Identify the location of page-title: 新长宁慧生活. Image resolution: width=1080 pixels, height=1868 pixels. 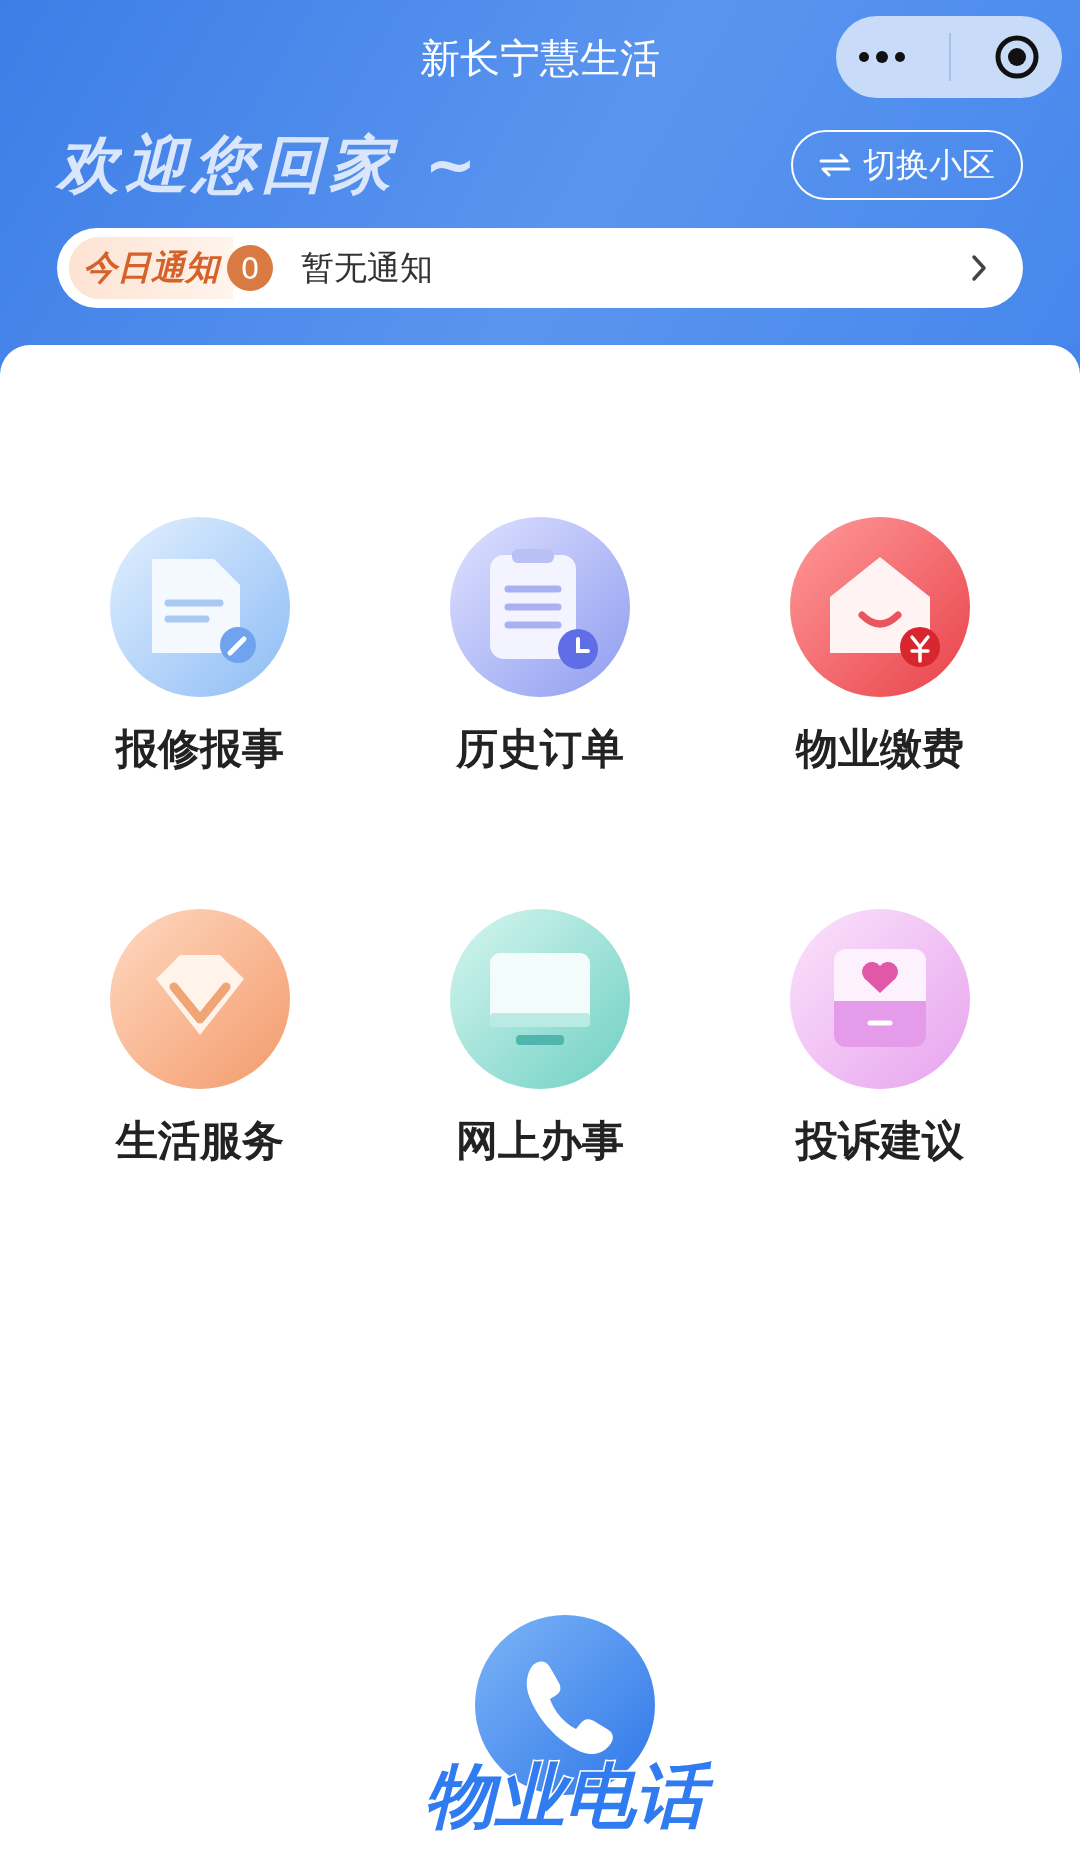
(540, 58).